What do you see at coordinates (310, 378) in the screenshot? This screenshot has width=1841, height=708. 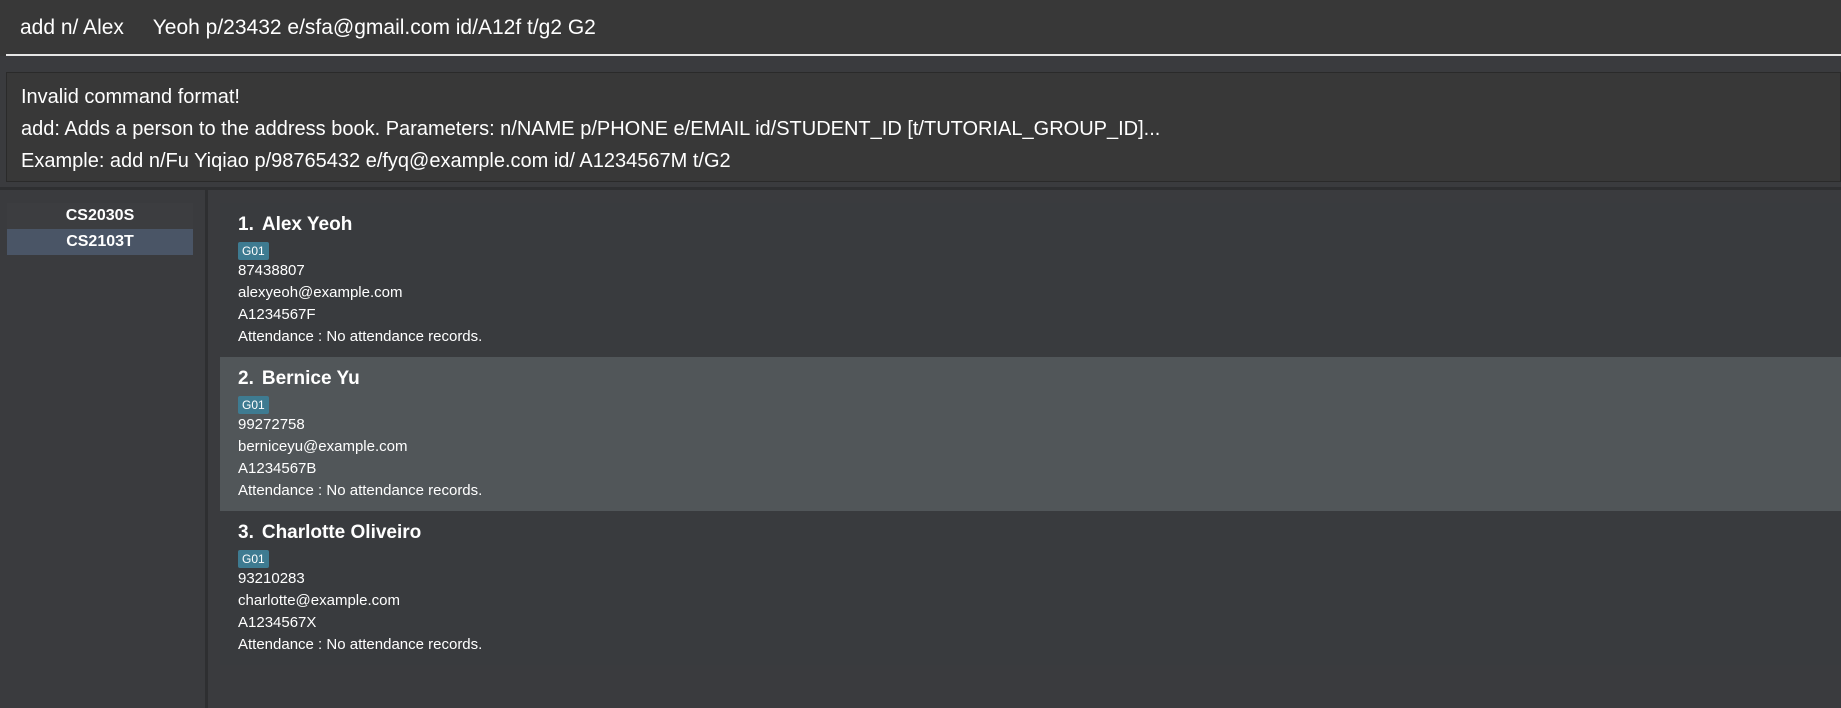 I see `person-name: Bernice Yu` at bounding box center [310, 378].